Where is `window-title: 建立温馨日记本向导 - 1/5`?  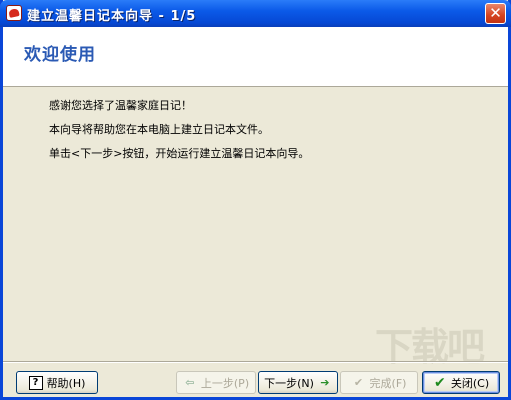
window-title: 建立温馨日记本向导 - 1/5 is located at coordinates (112, 16).